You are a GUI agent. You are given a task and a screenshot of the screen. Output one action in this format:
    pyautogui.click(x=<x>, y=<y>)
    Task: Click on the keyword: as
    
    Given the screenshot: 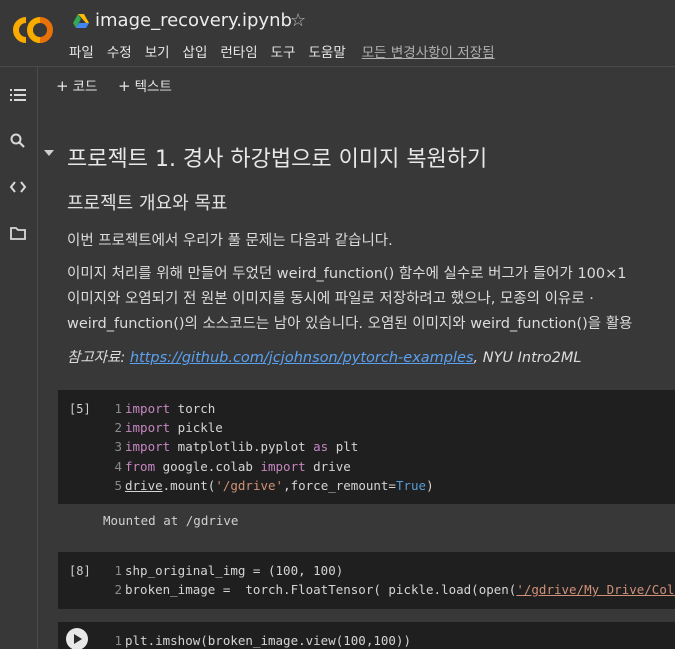 What is the action you would take?
    pyautogui.click(x=321, y=447)
    